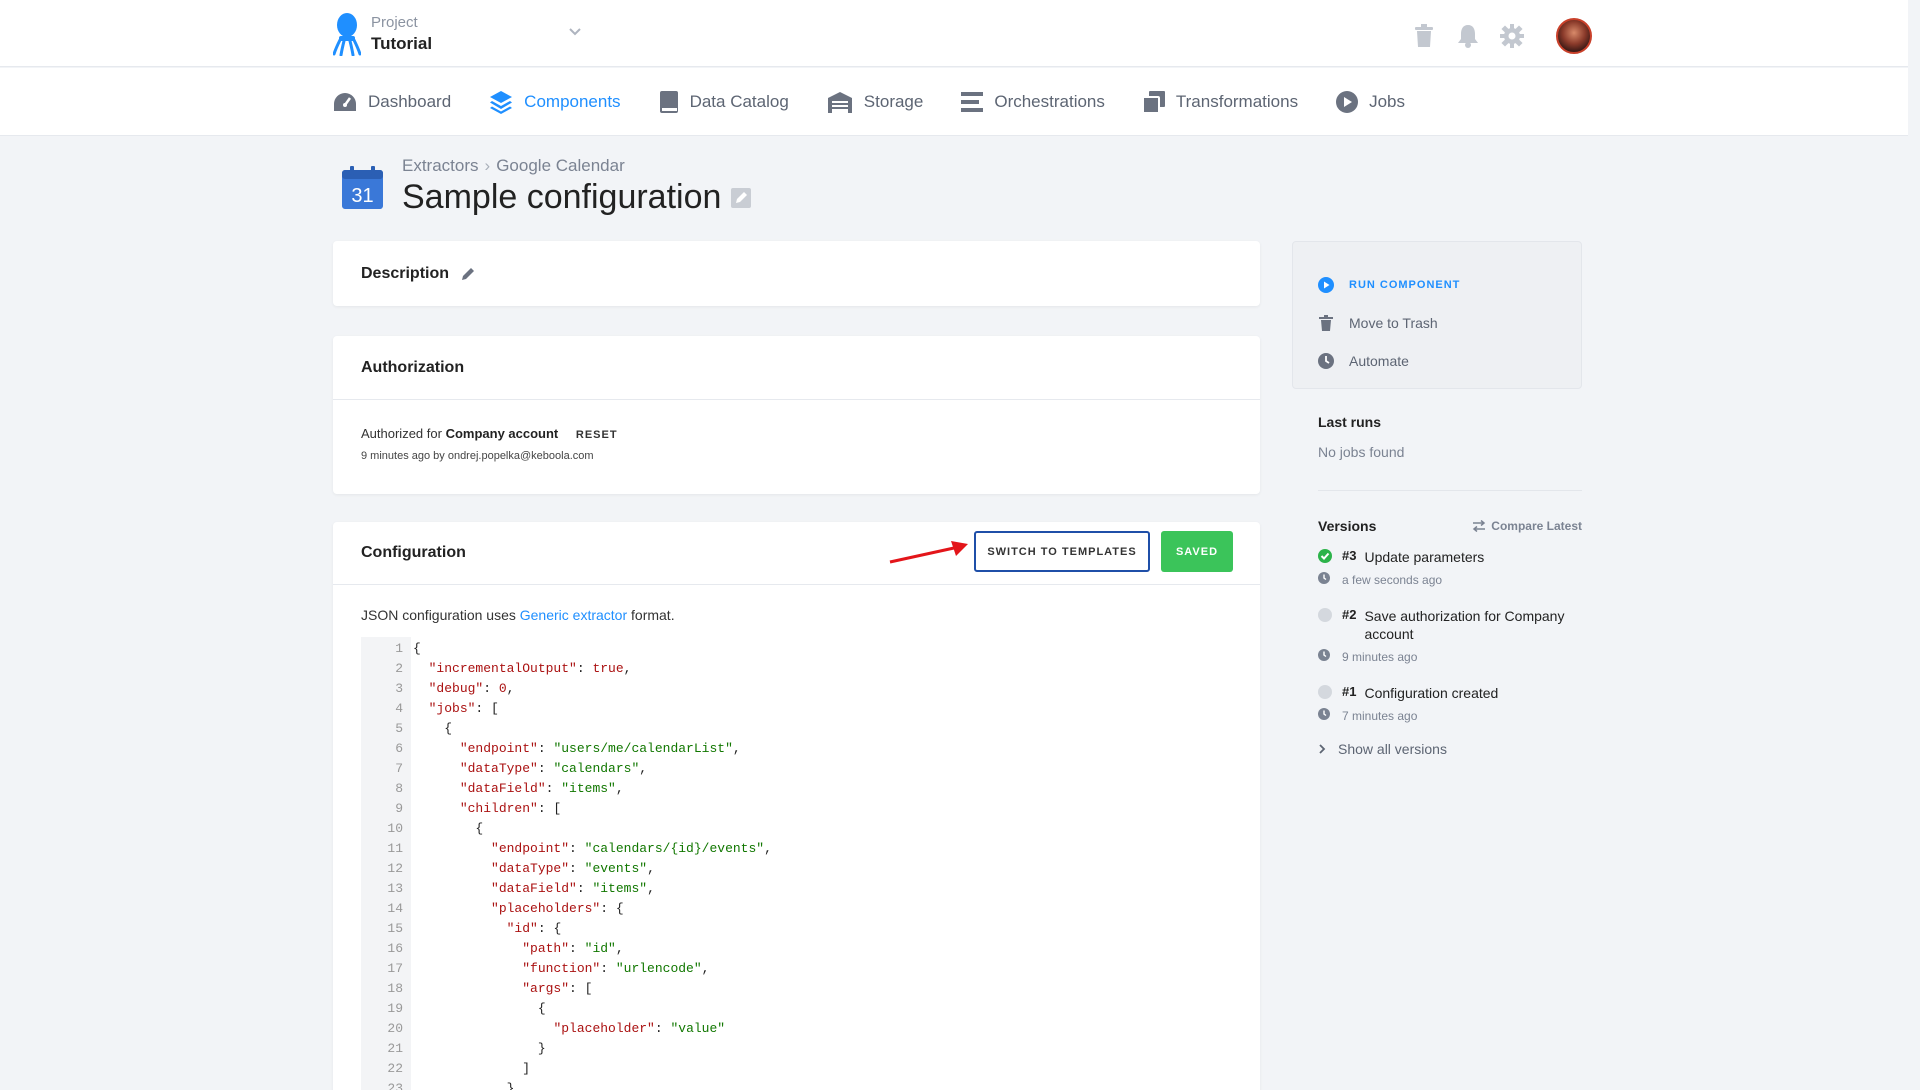 The width and height of the screenshot is (1920, 1090). Describe the element at coordinates (382, 34) in the screenshot. I see `project-switcher: Project Tutorial` at that location.